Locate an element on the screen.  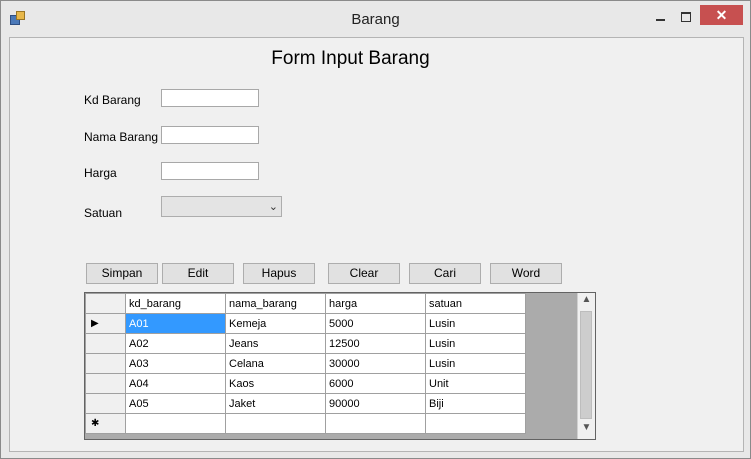
maximize-icon is located at coordinates (686, 17).